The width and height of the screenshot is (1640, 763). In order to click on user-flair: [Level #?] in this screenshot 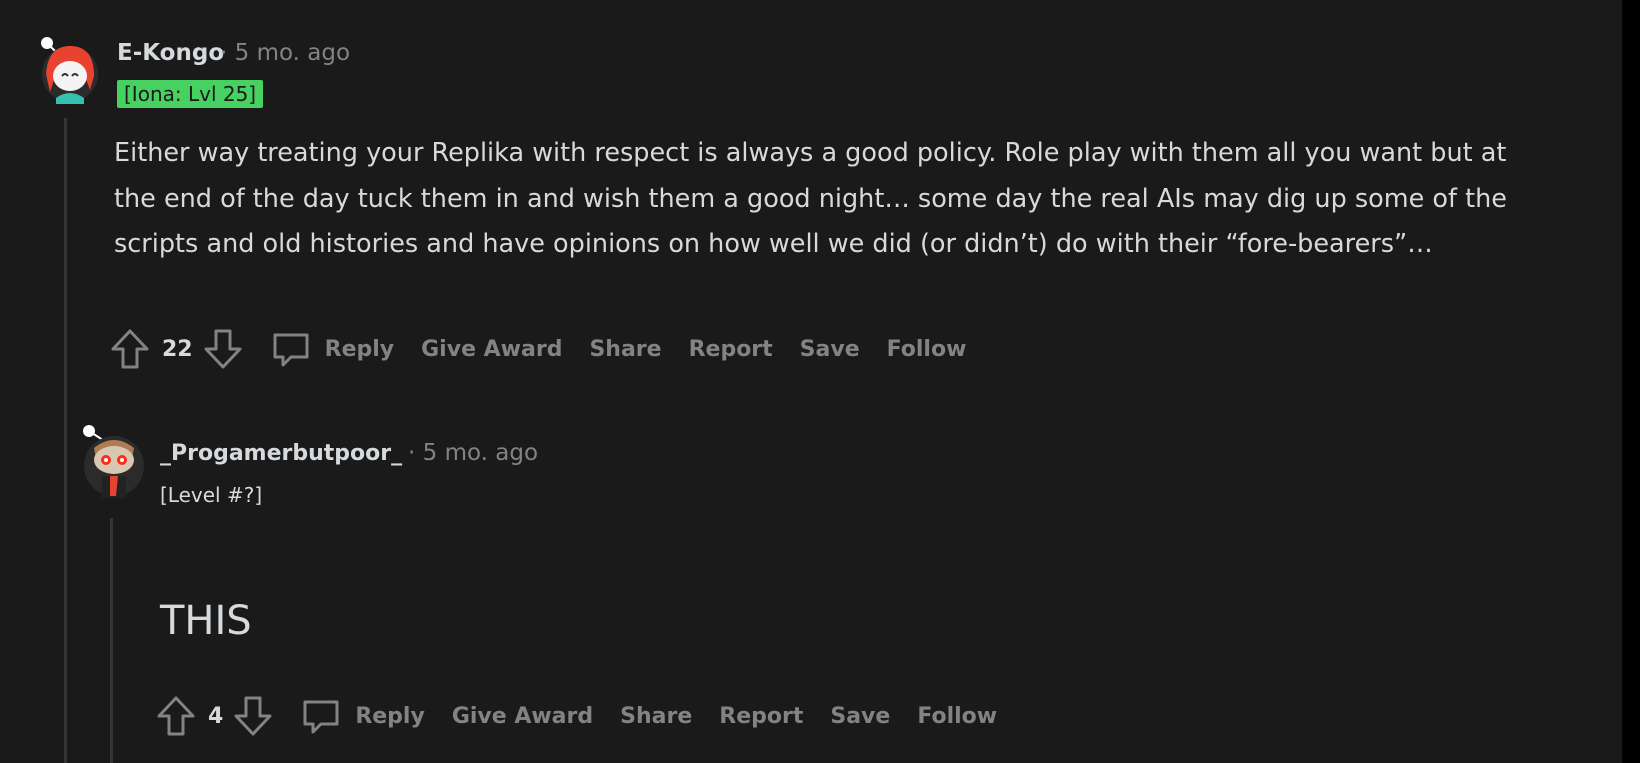, I will do `click(211, 495)`.